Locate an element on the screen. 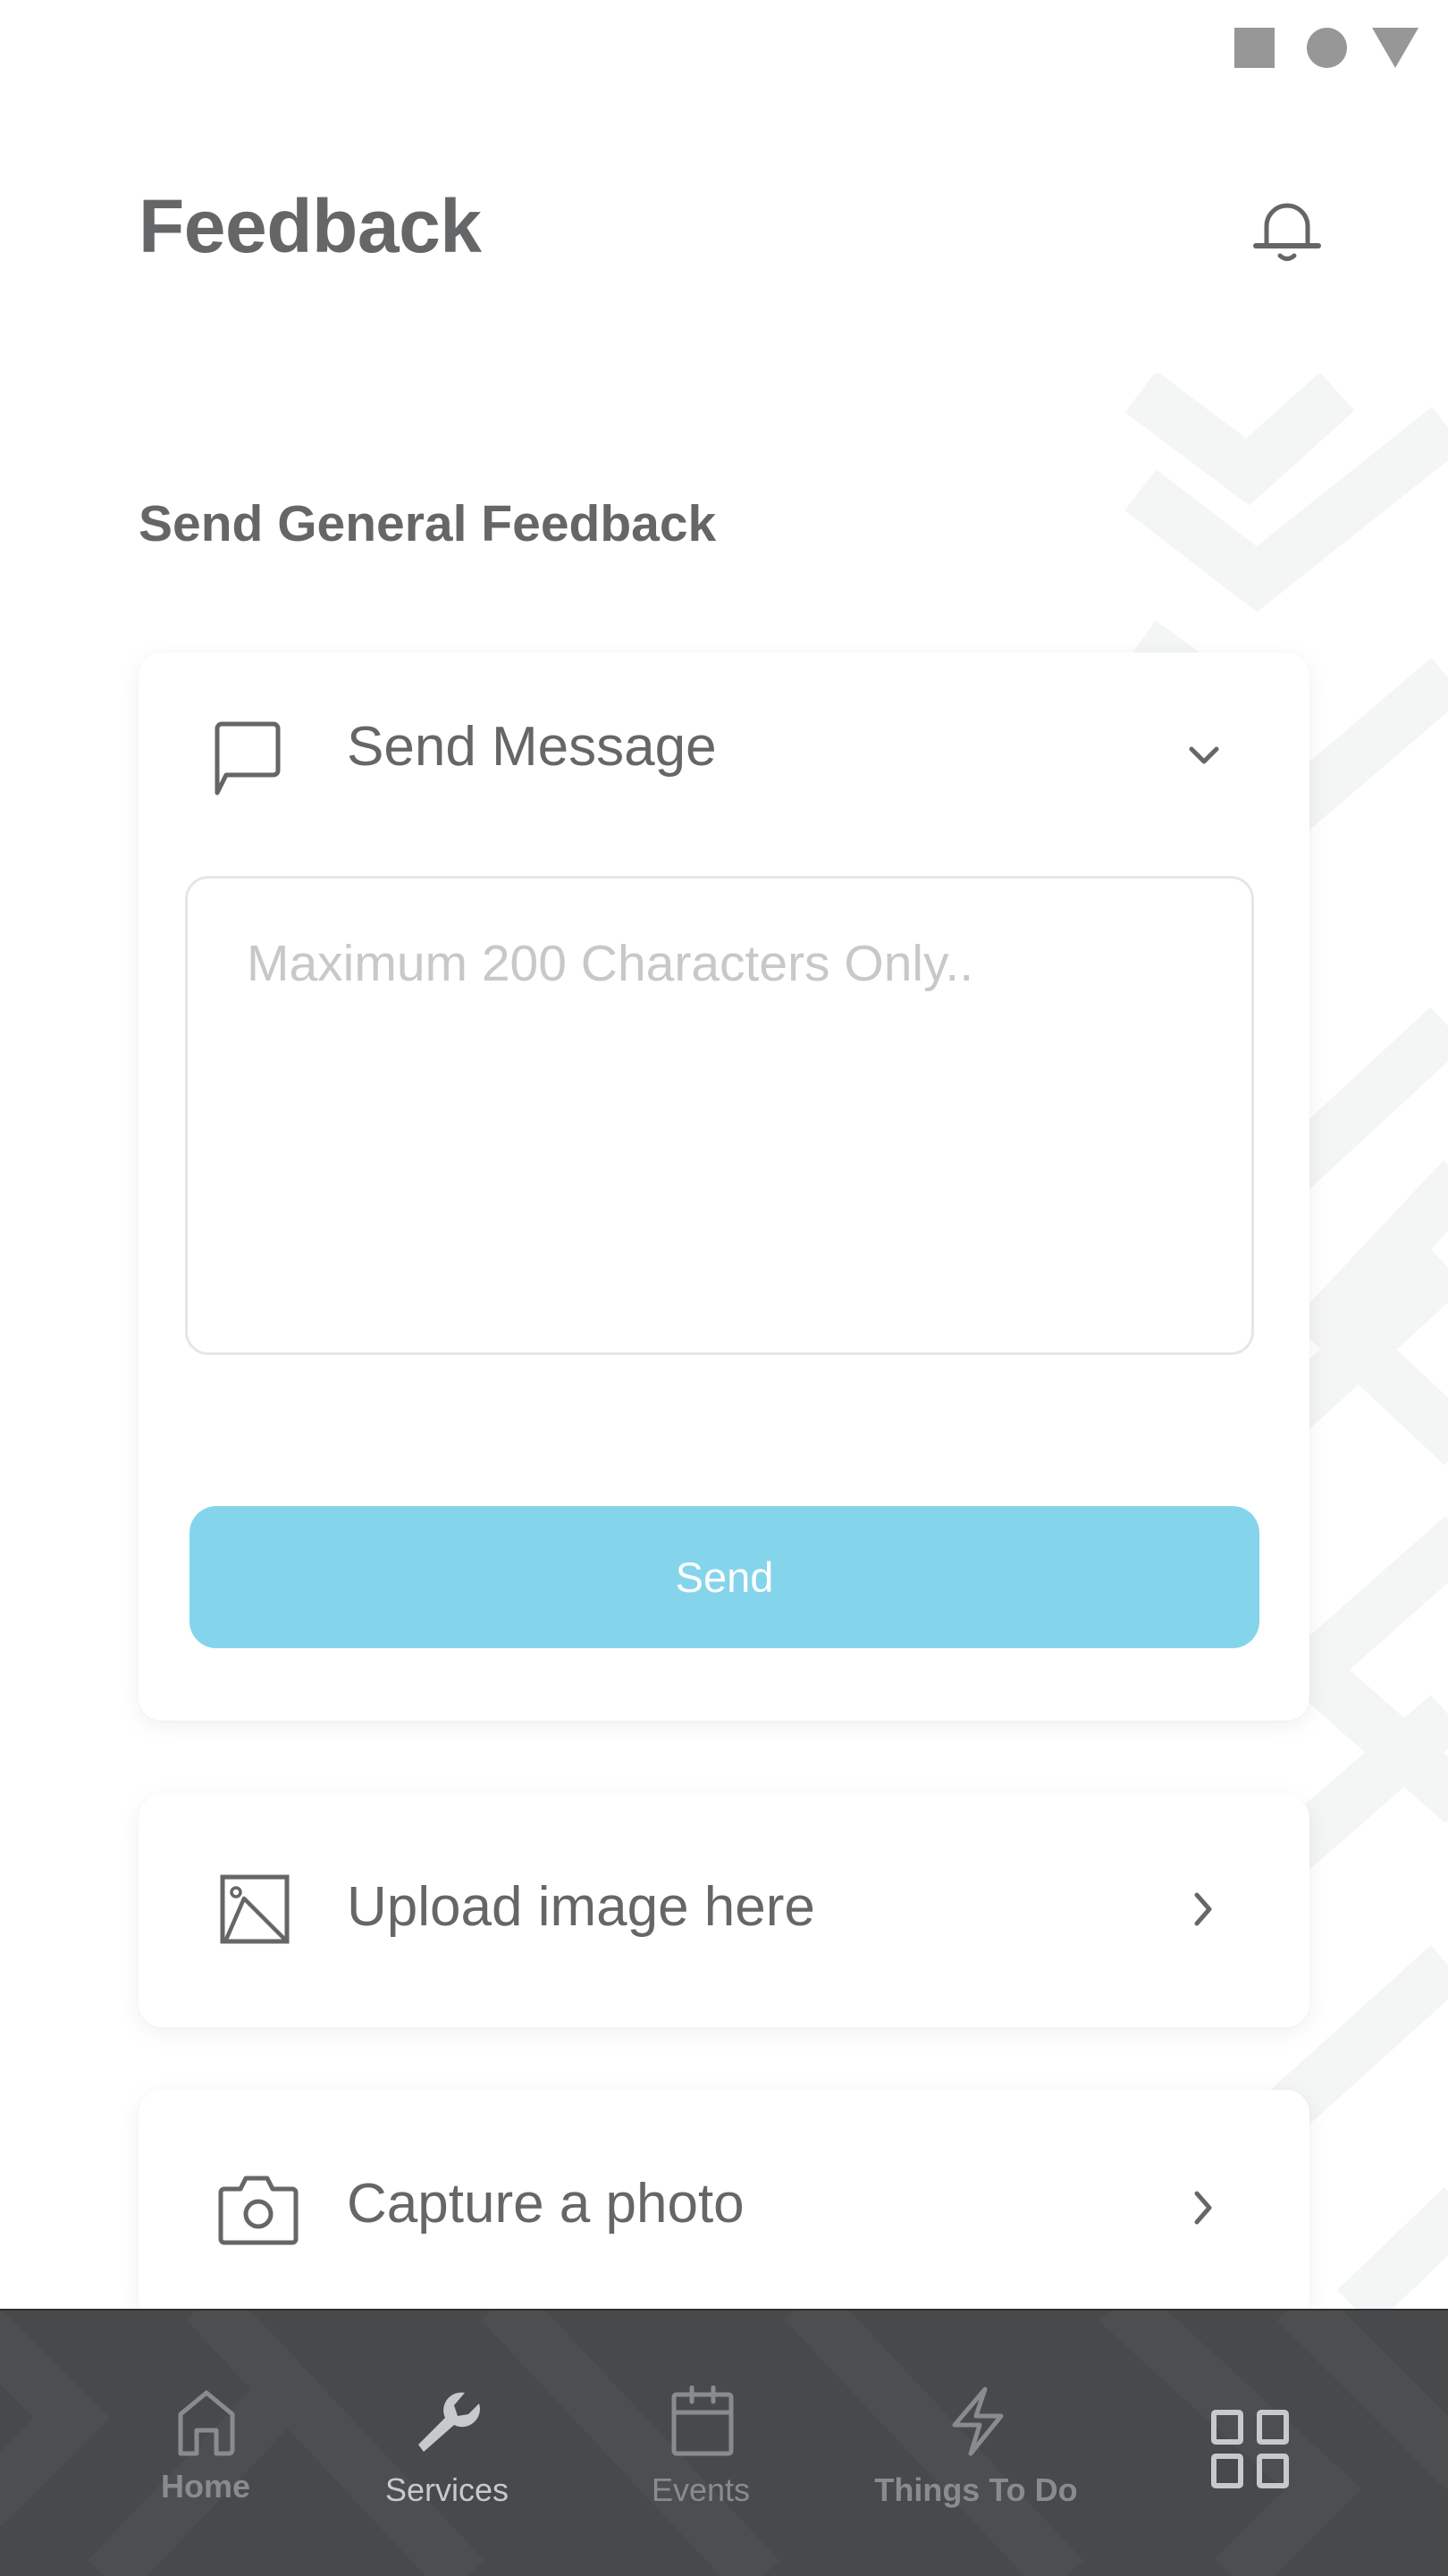 This screenshot has width=1448, height=2576. send-message-toggle: Send Message is located at coordinates (724, 749).